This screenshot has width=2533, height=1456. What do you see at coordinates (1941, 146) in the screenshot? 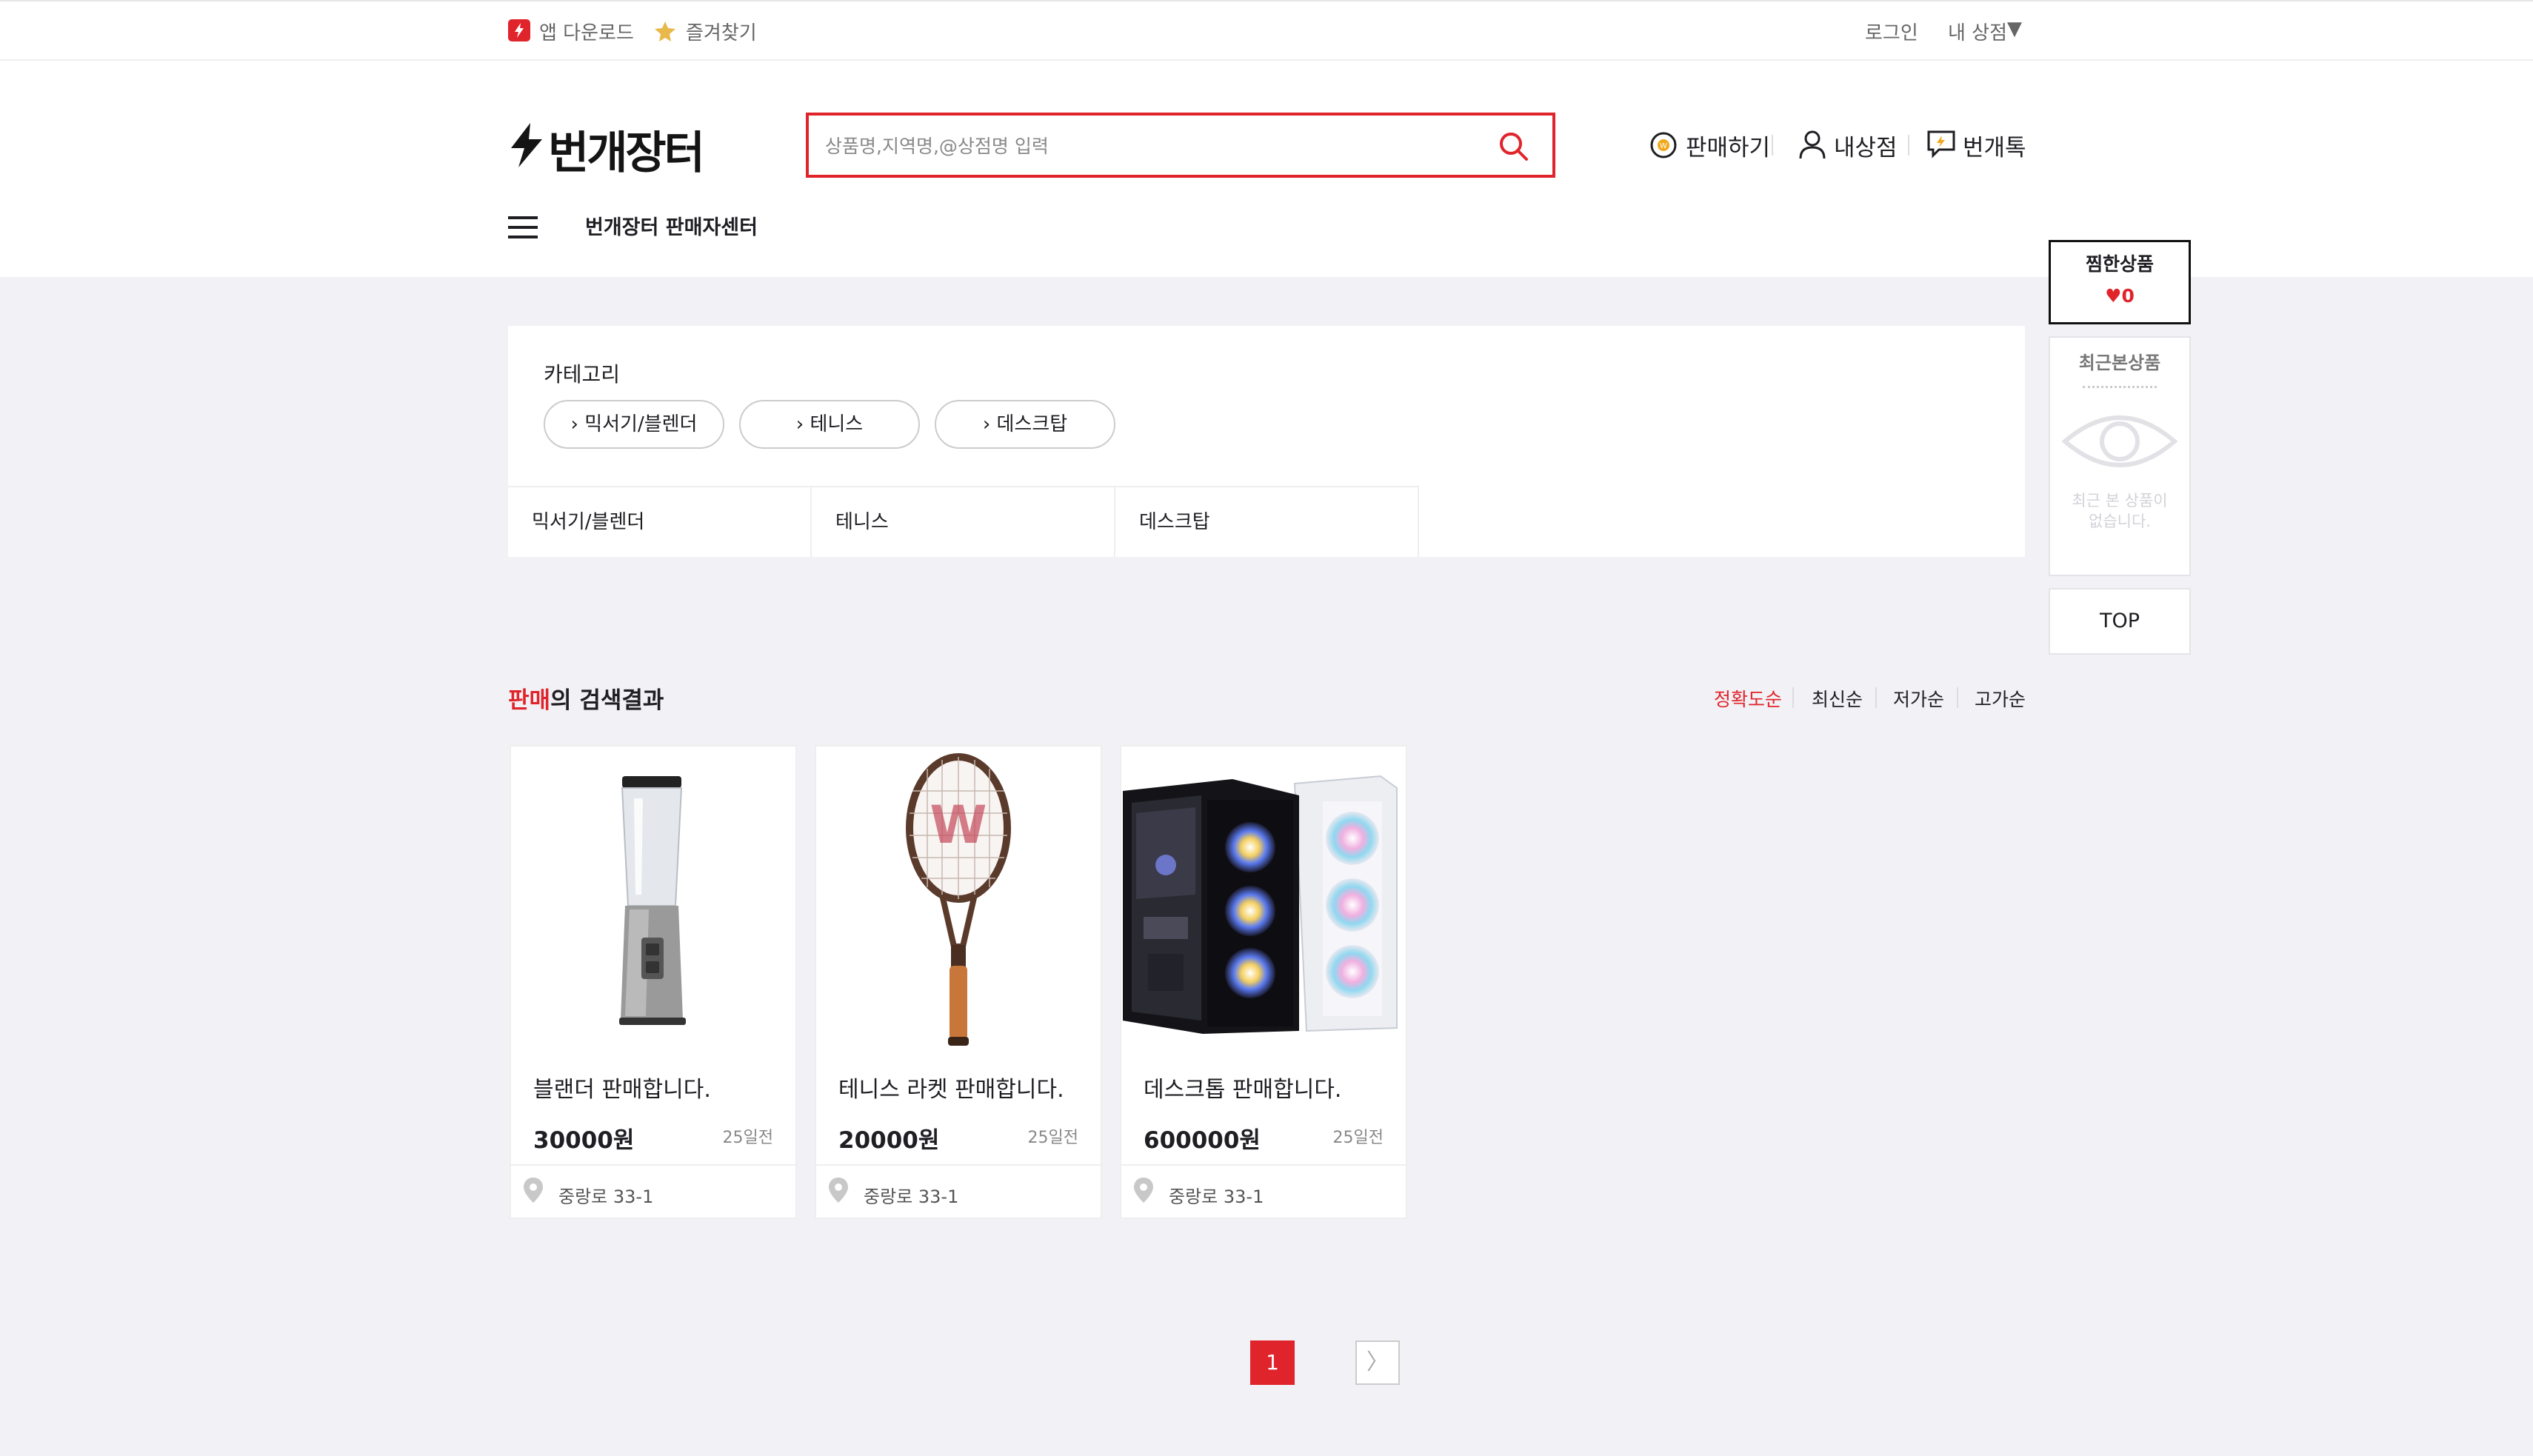
I see `chat-icon` at bounding box center [1941, 146].